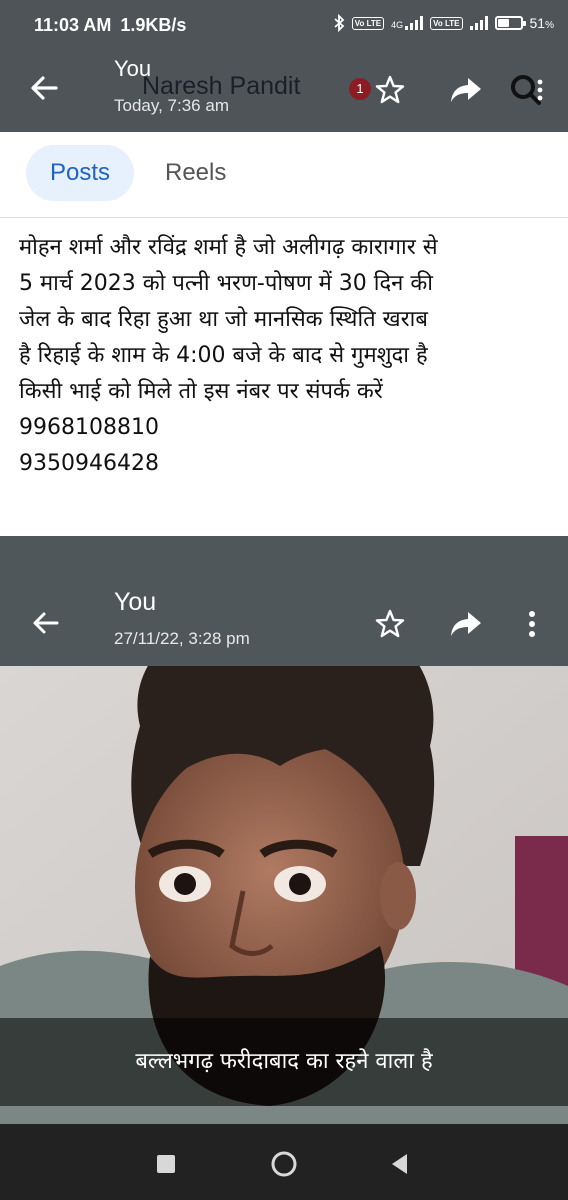  I want to click on notification-badge: 1, so click(360, 89).